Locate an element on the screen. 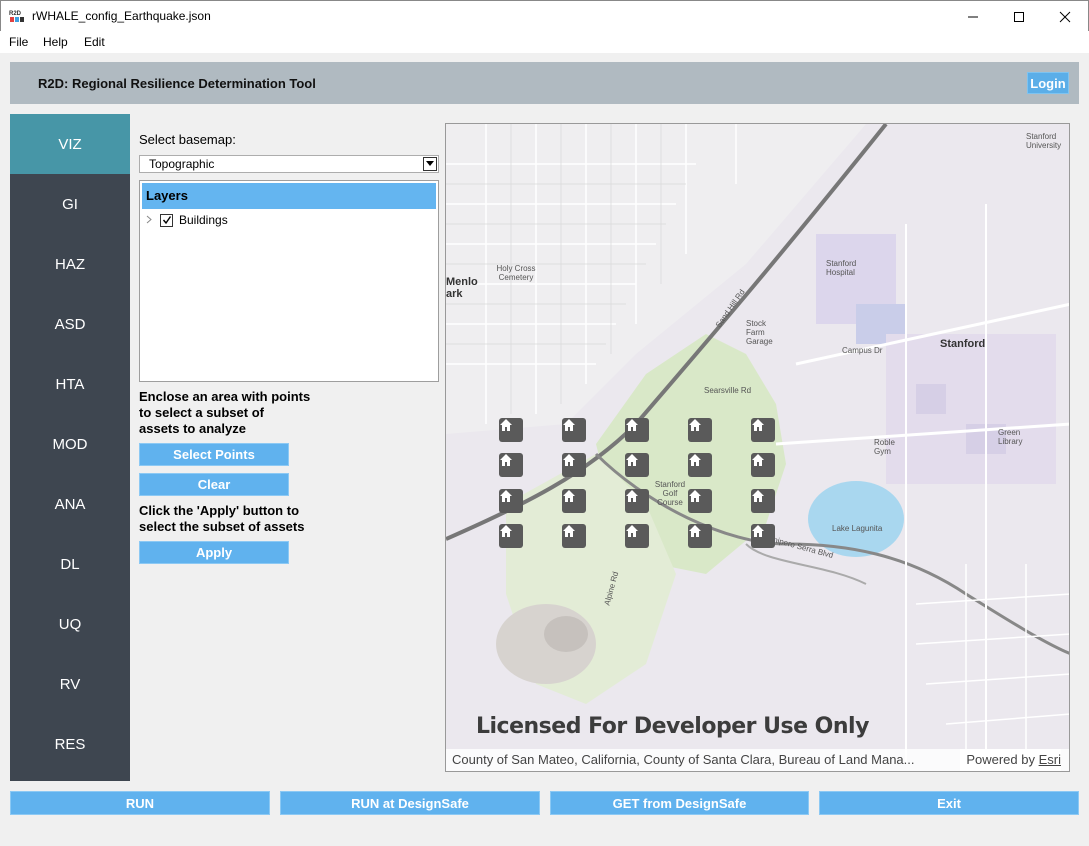  buildings-checkbox is located at coordinates (166, 220).